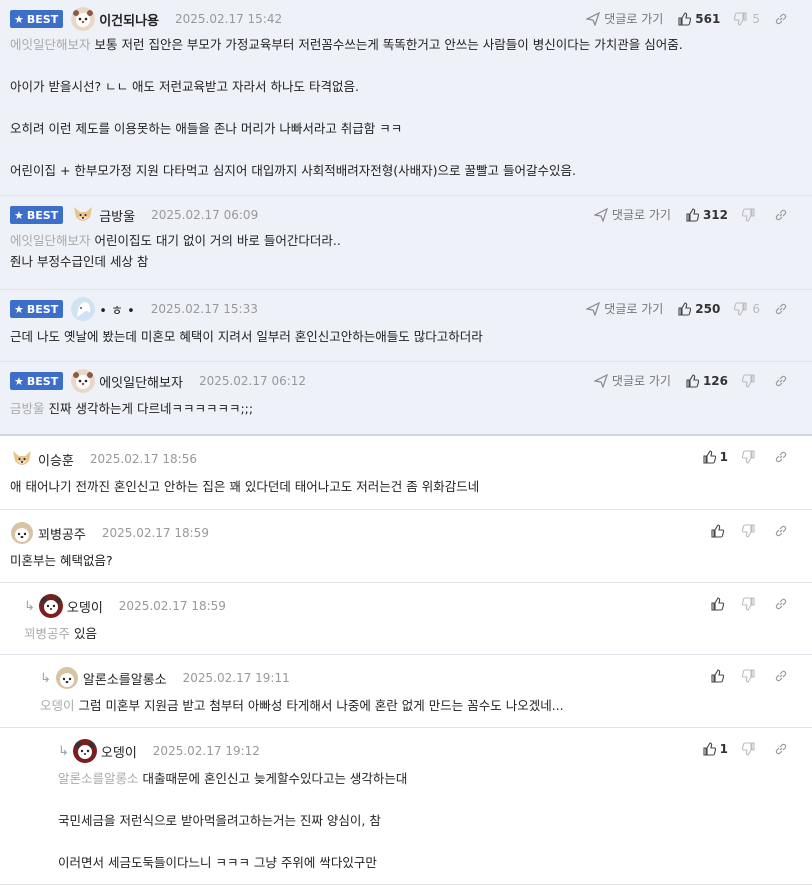 The height and width of the screenshot is (887, 812). I want to click on downvote-count: 5, so click(756, 18).